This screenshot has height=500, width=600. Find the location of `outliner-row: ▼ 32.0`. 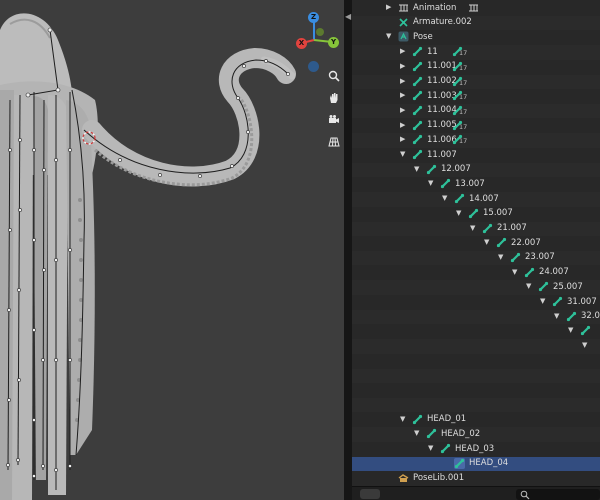

outliner-row: ▼ 32.0 is located at coordinates (476, 317).